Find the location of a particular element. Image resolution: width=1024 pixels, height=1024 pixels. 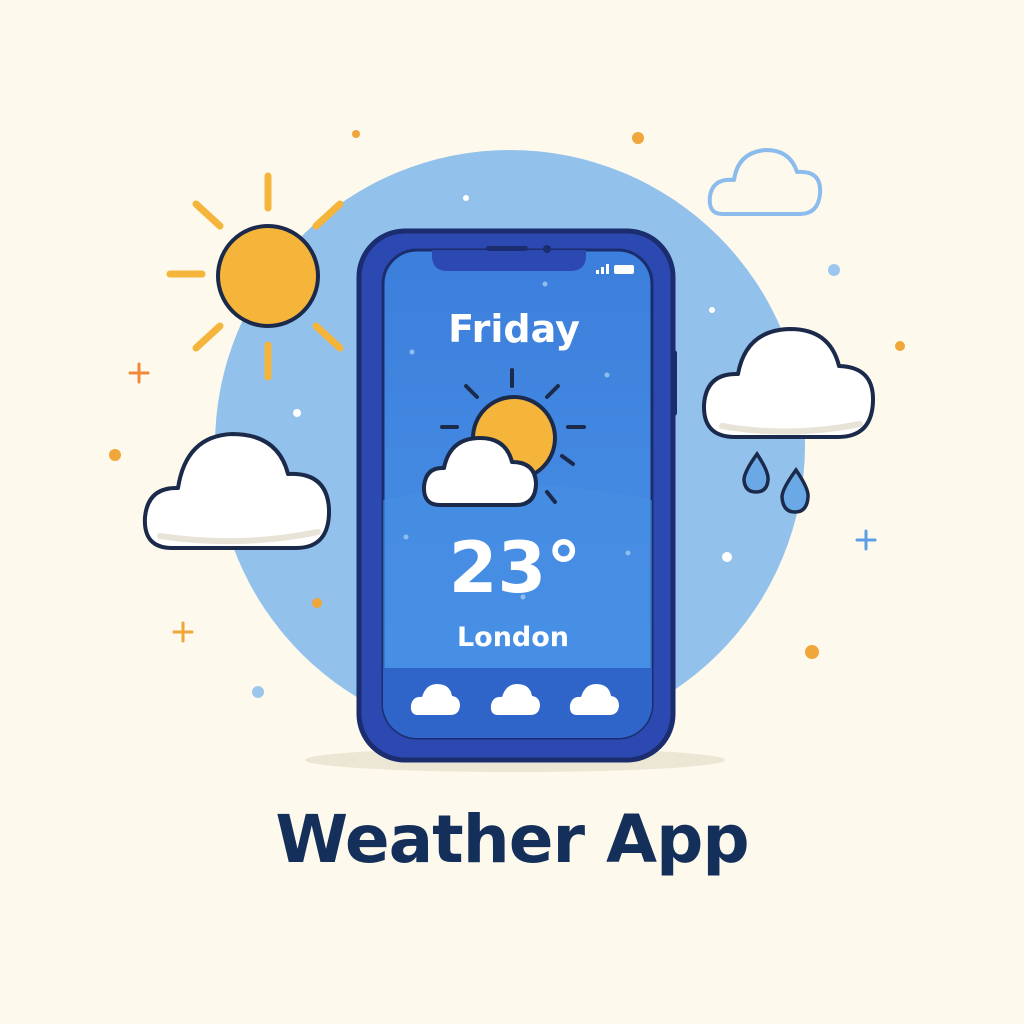

city-label: London is located at coordinates (513, 637).